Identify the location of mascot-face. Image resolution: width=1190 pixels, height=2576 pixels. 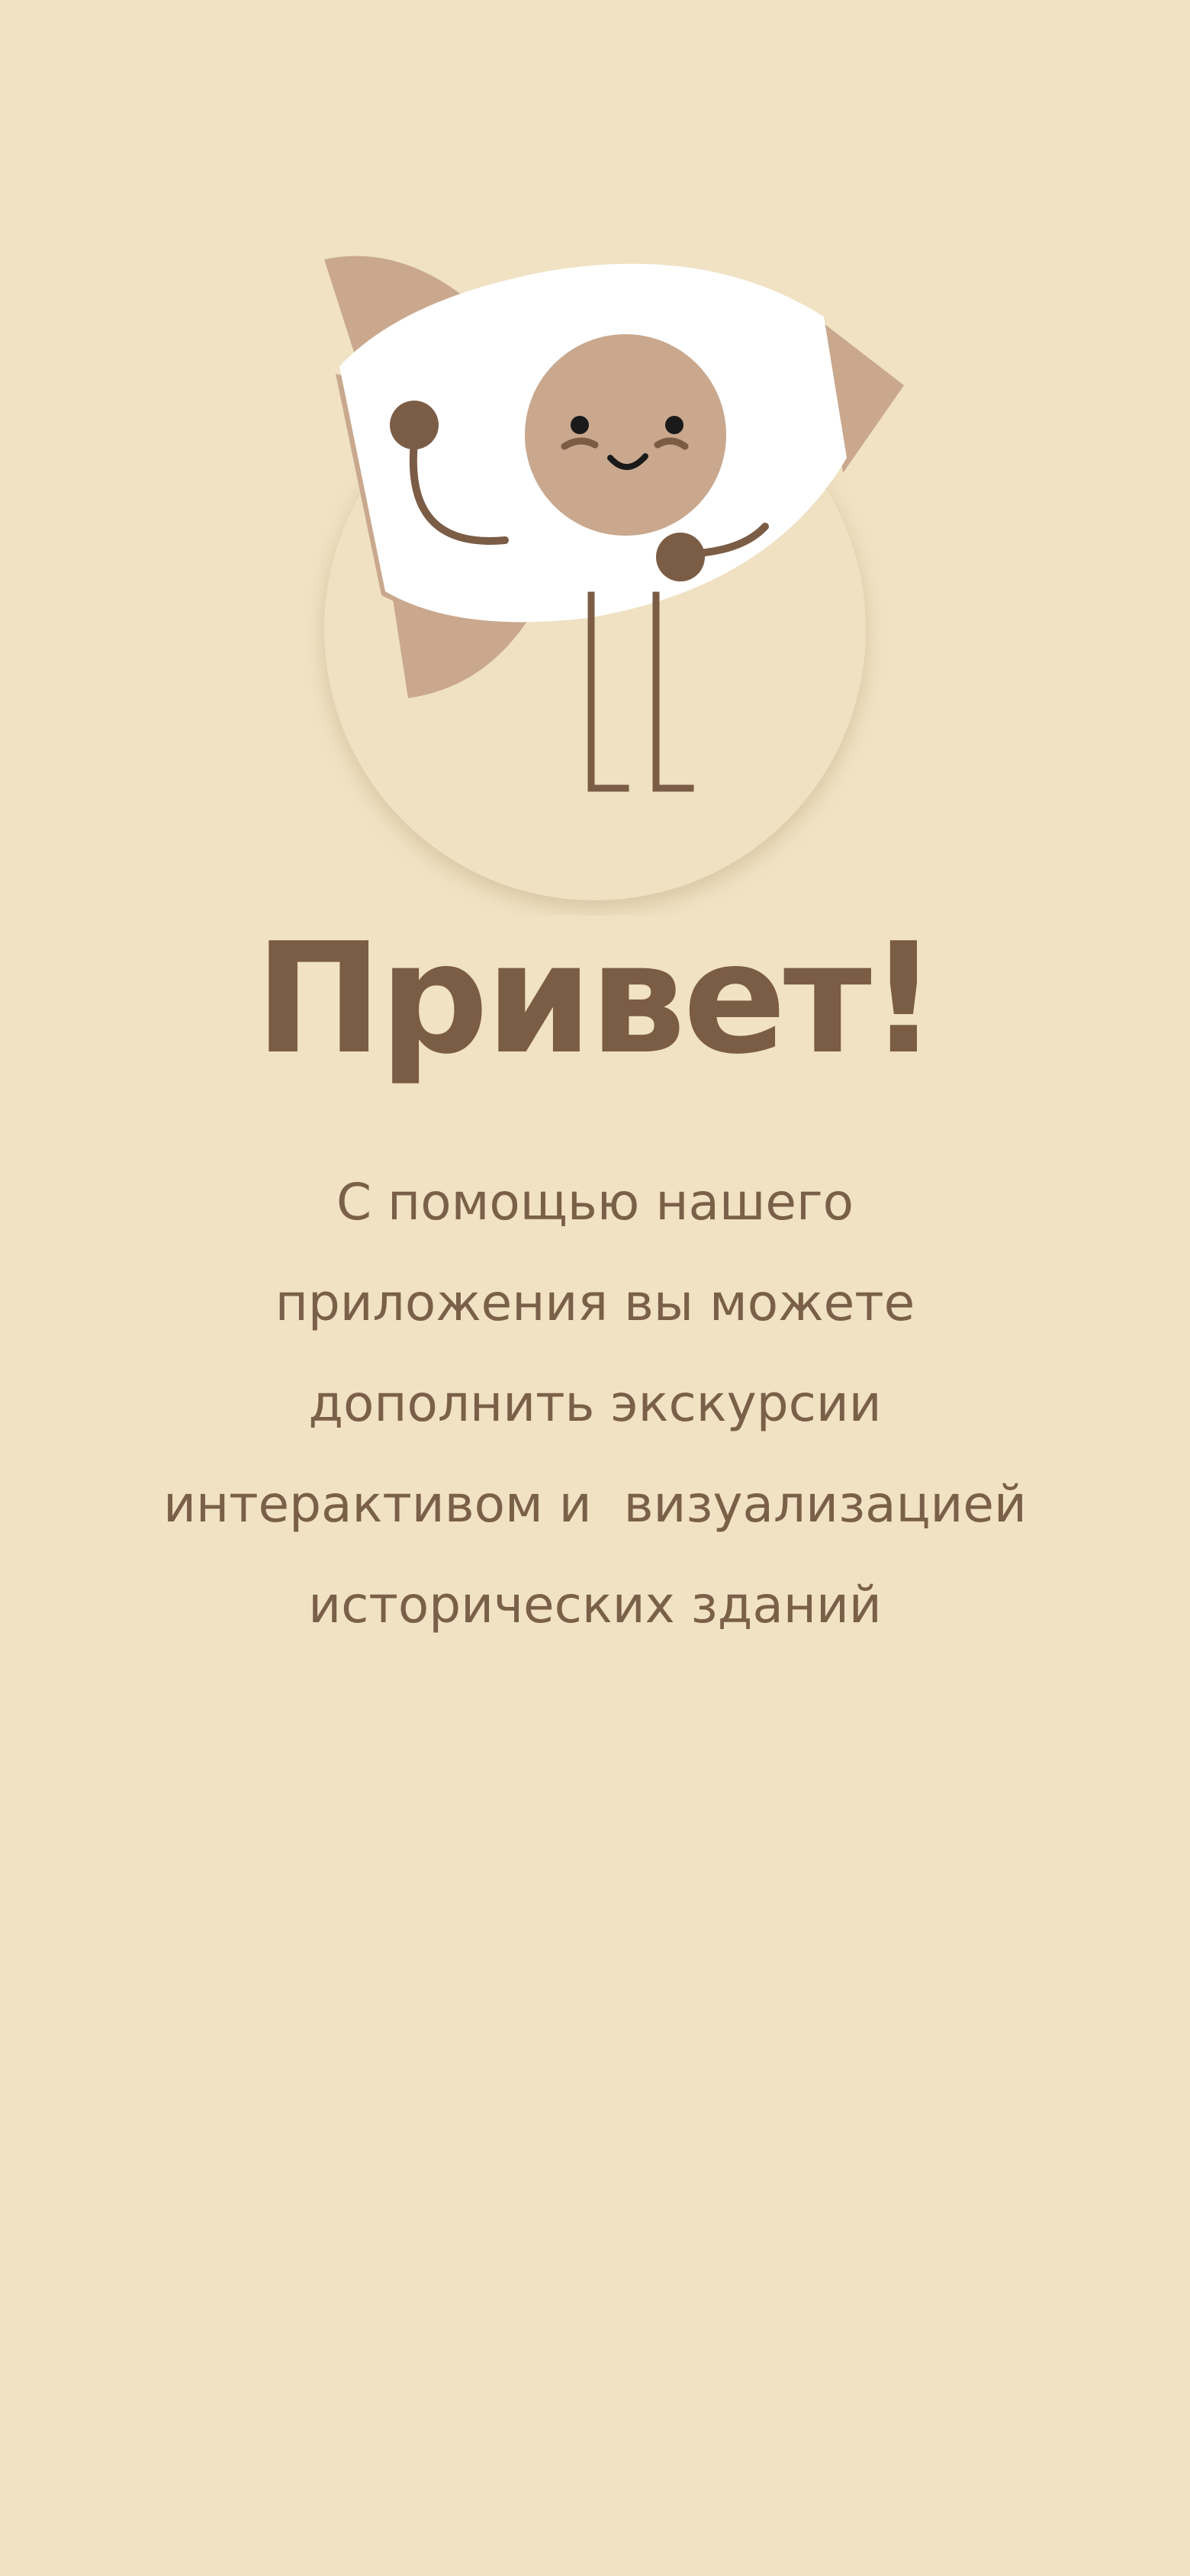
(625, 435).